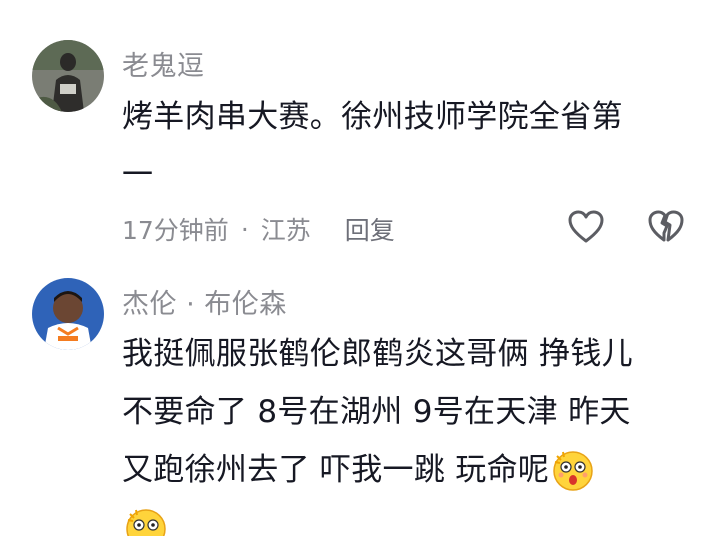 This screenshot has height=536, width=720. I want to click on comment-text-line: 又跑徐州去了 吓我一跳 玩命呢, so click(377, 470).